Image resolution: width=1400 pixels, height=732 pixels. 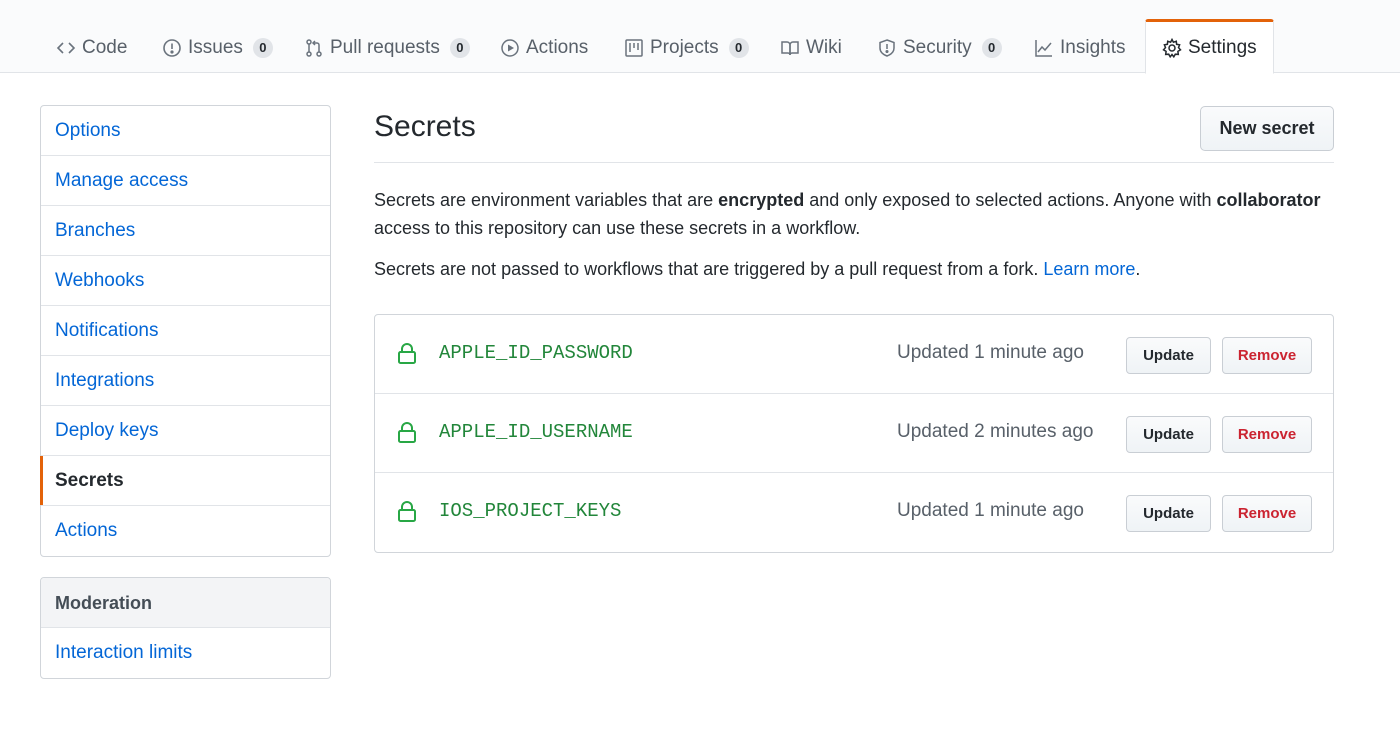 What do you see at coordinates (185, 181) in the screenshot?
I see `sidebar-item-manage-access: Manage access` at bounding box center [185, 181].